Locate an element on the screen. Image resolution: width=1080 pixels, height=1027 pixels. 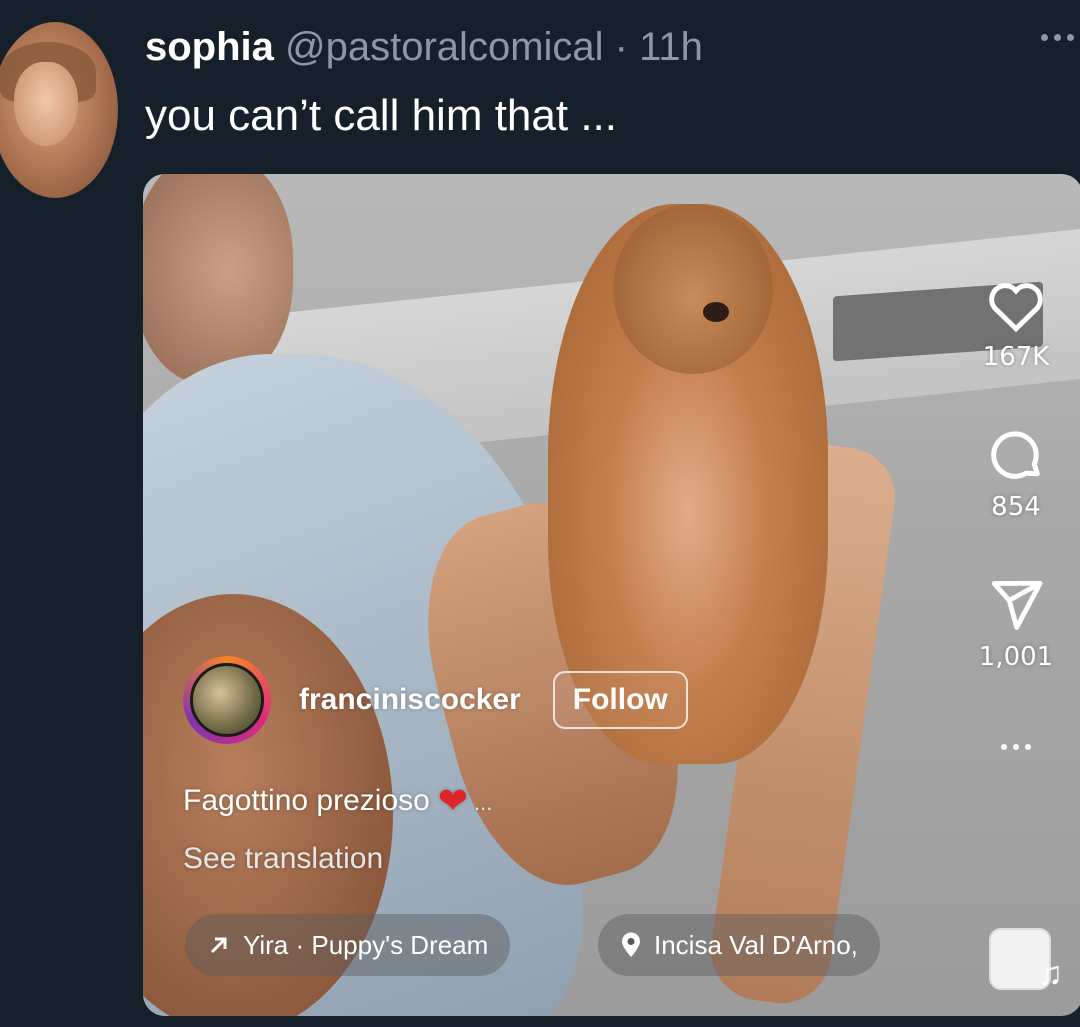
reel-owner: franciniscocker Follow is located at coordinates (435, 700).